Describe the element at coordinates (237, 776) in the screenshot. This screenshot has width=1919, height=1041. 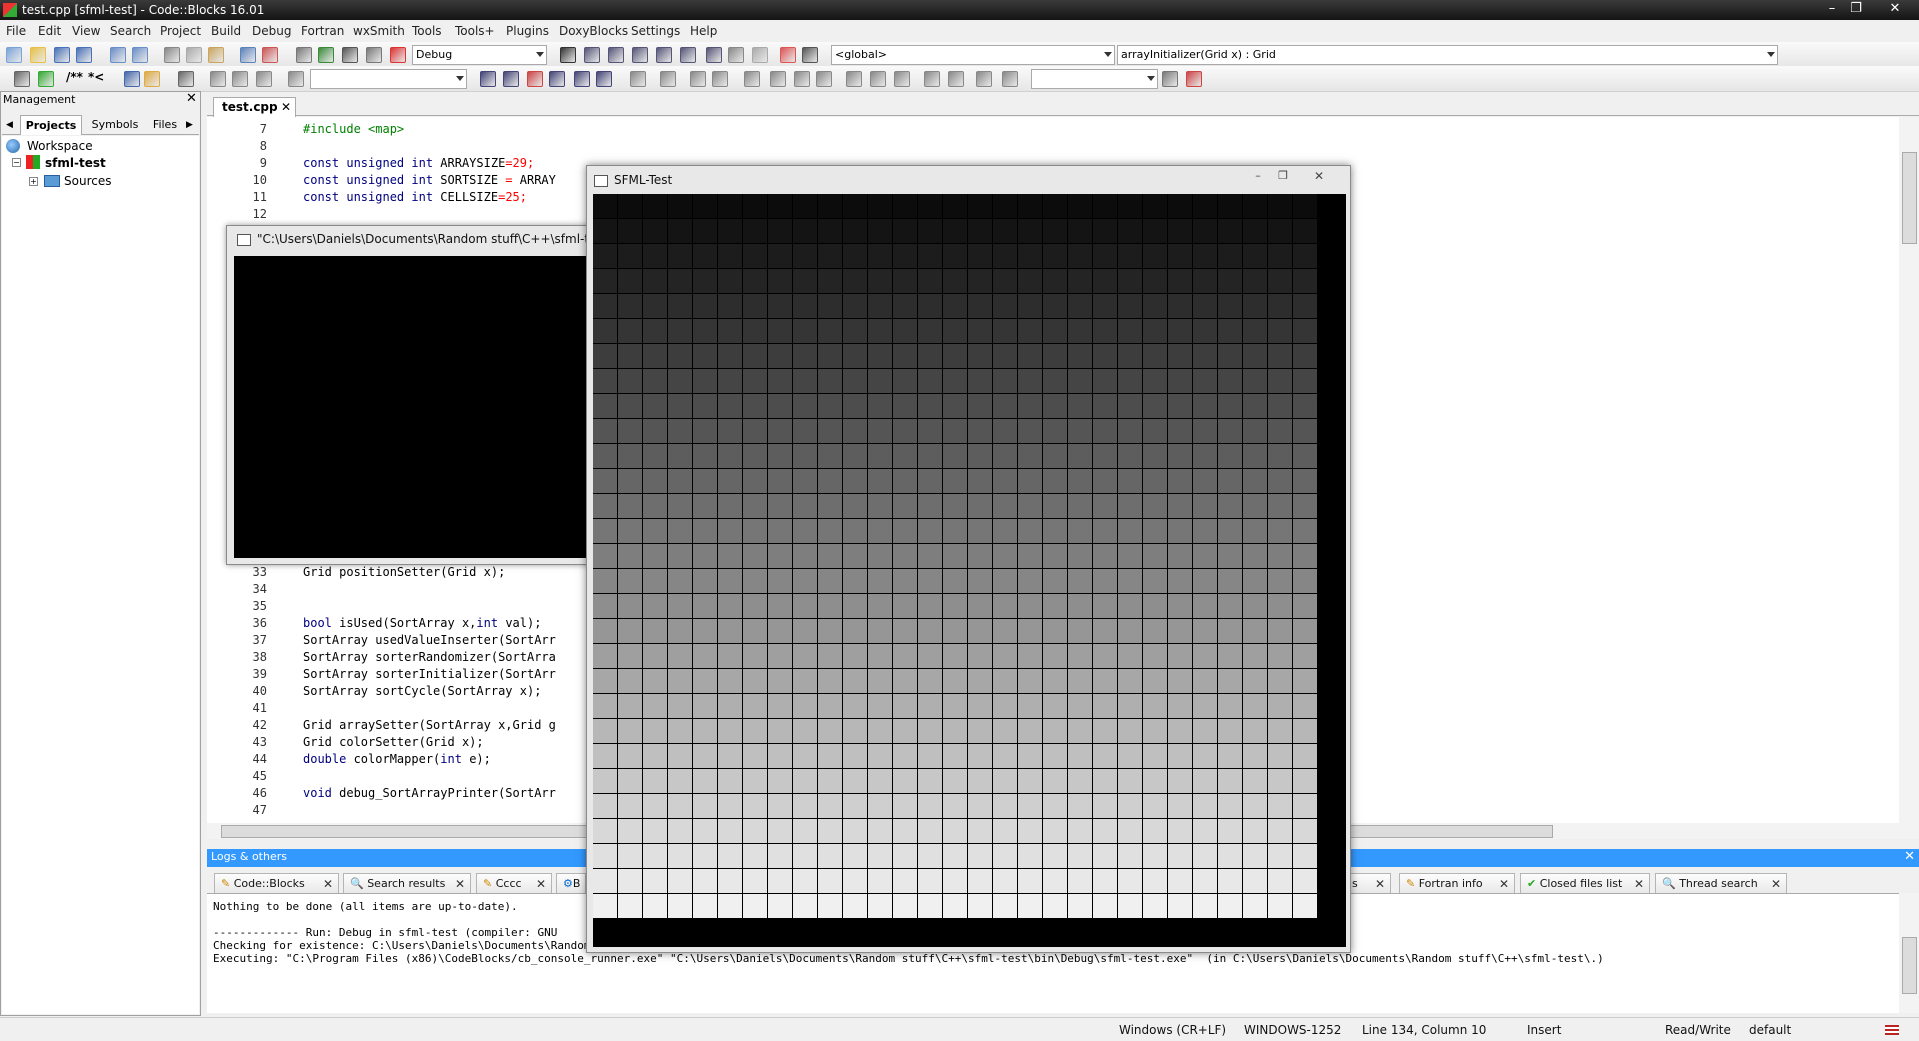
I see `line-number: 45` at that location.